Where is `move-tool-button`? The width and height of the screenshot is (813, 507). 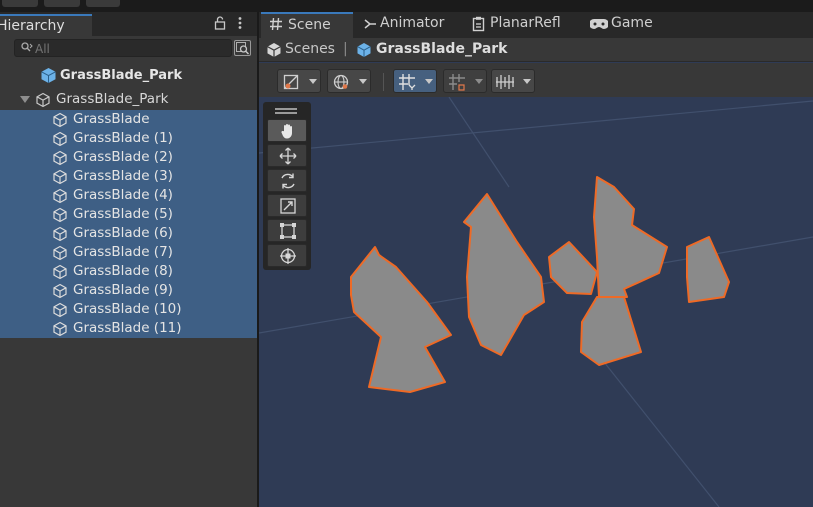 move-tool-button is located at coordinates (287, 155).